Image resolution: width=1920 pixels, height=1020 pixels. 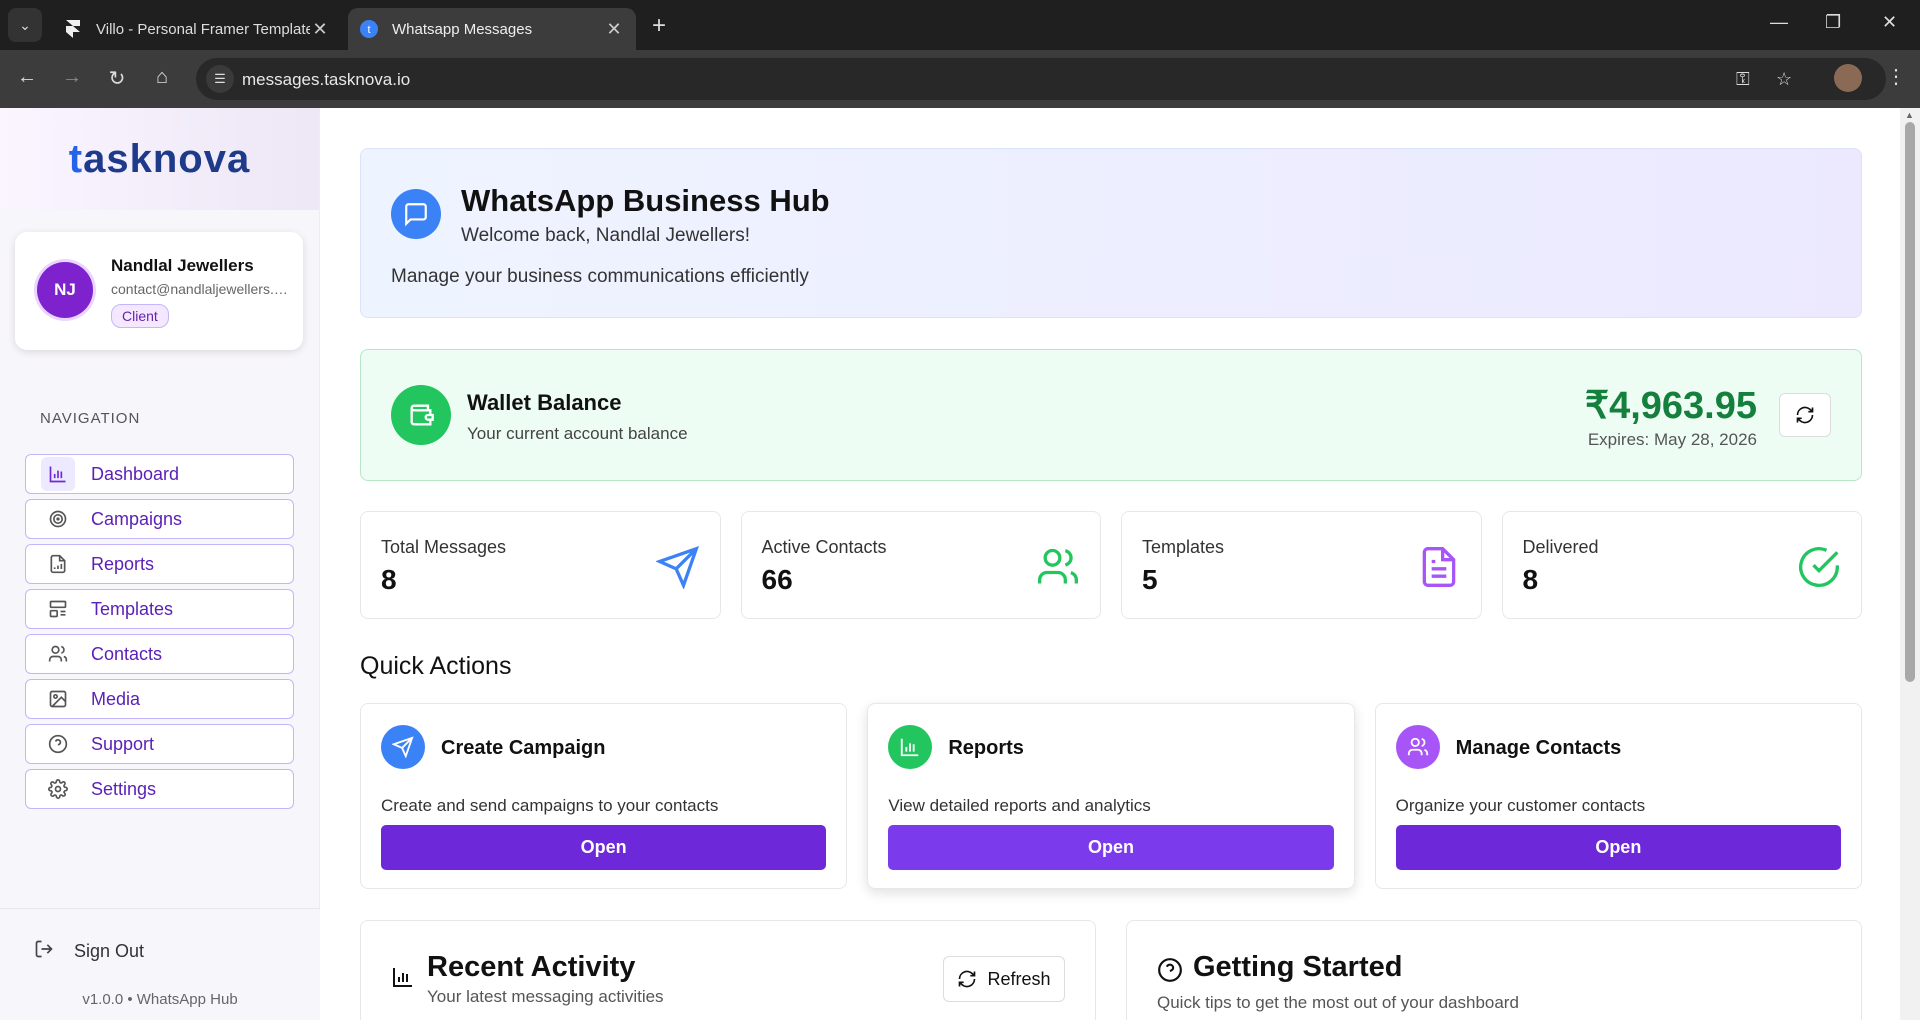 What do you see at coordinates (1150, 579) in the screenshot?
I see `stat-value: 5` at bounding box center [1150, 579].